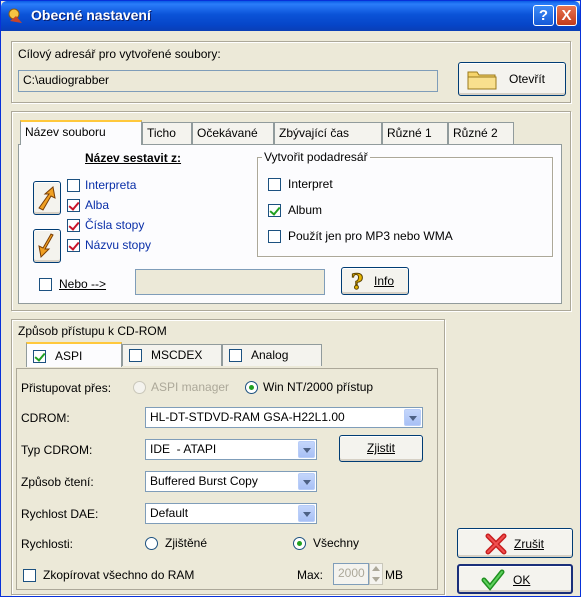  I want to click on folder-icon, so click(482, 80).